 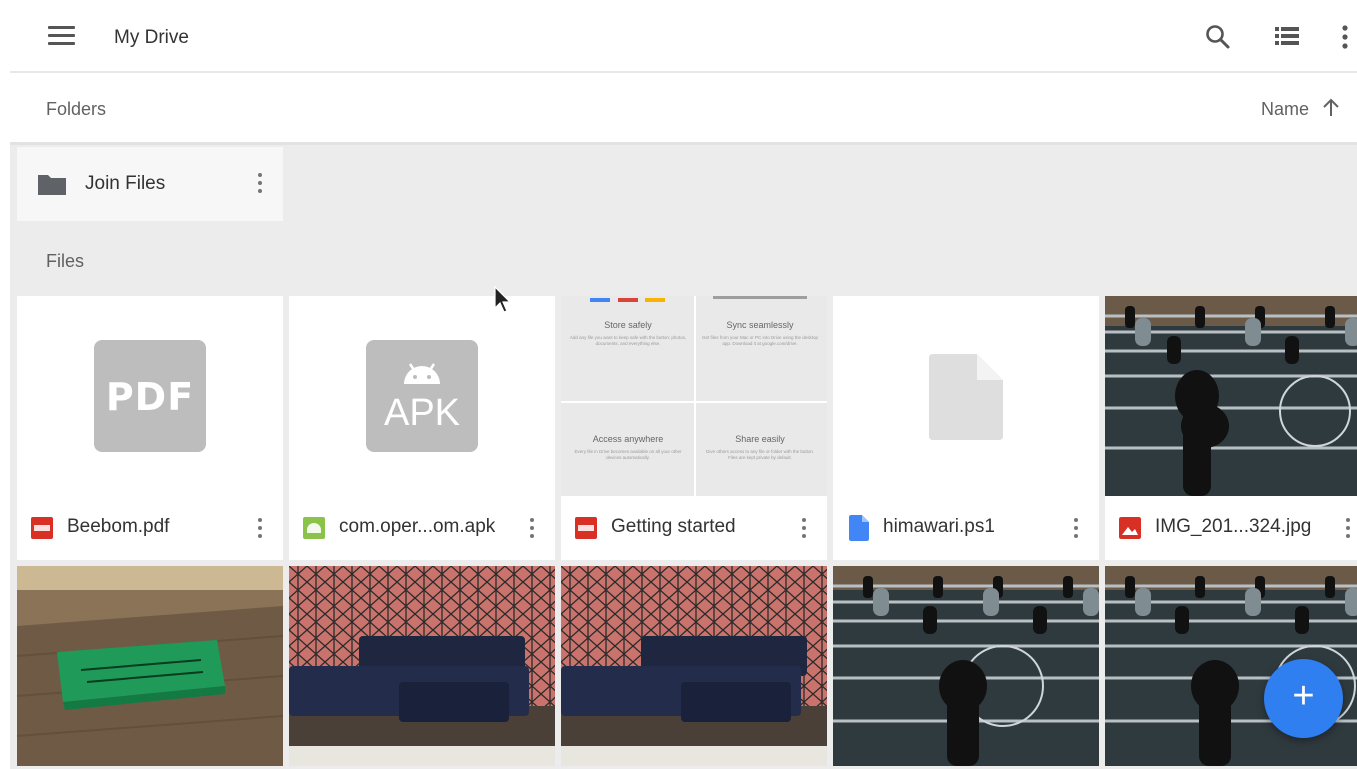 I want to click on file-footer: Getting started, so click(x=694, y=528).